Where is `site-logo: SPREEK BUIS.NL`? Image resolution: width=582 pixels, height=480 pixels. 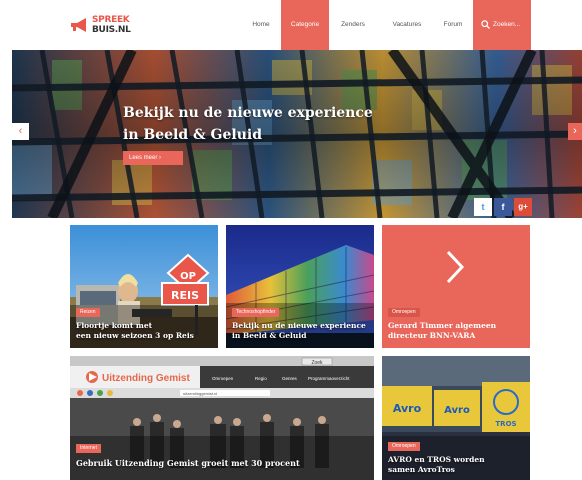
site-logo: SPREEK BUIS.NL is located at coordinates (105, 25).